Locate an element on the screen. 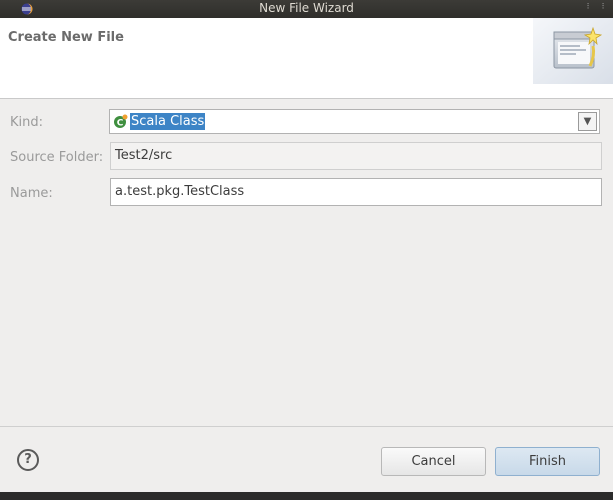 The image size is (613, 500). kind-combo: C Scala Class ▼ is located at coordinates (354, 121).